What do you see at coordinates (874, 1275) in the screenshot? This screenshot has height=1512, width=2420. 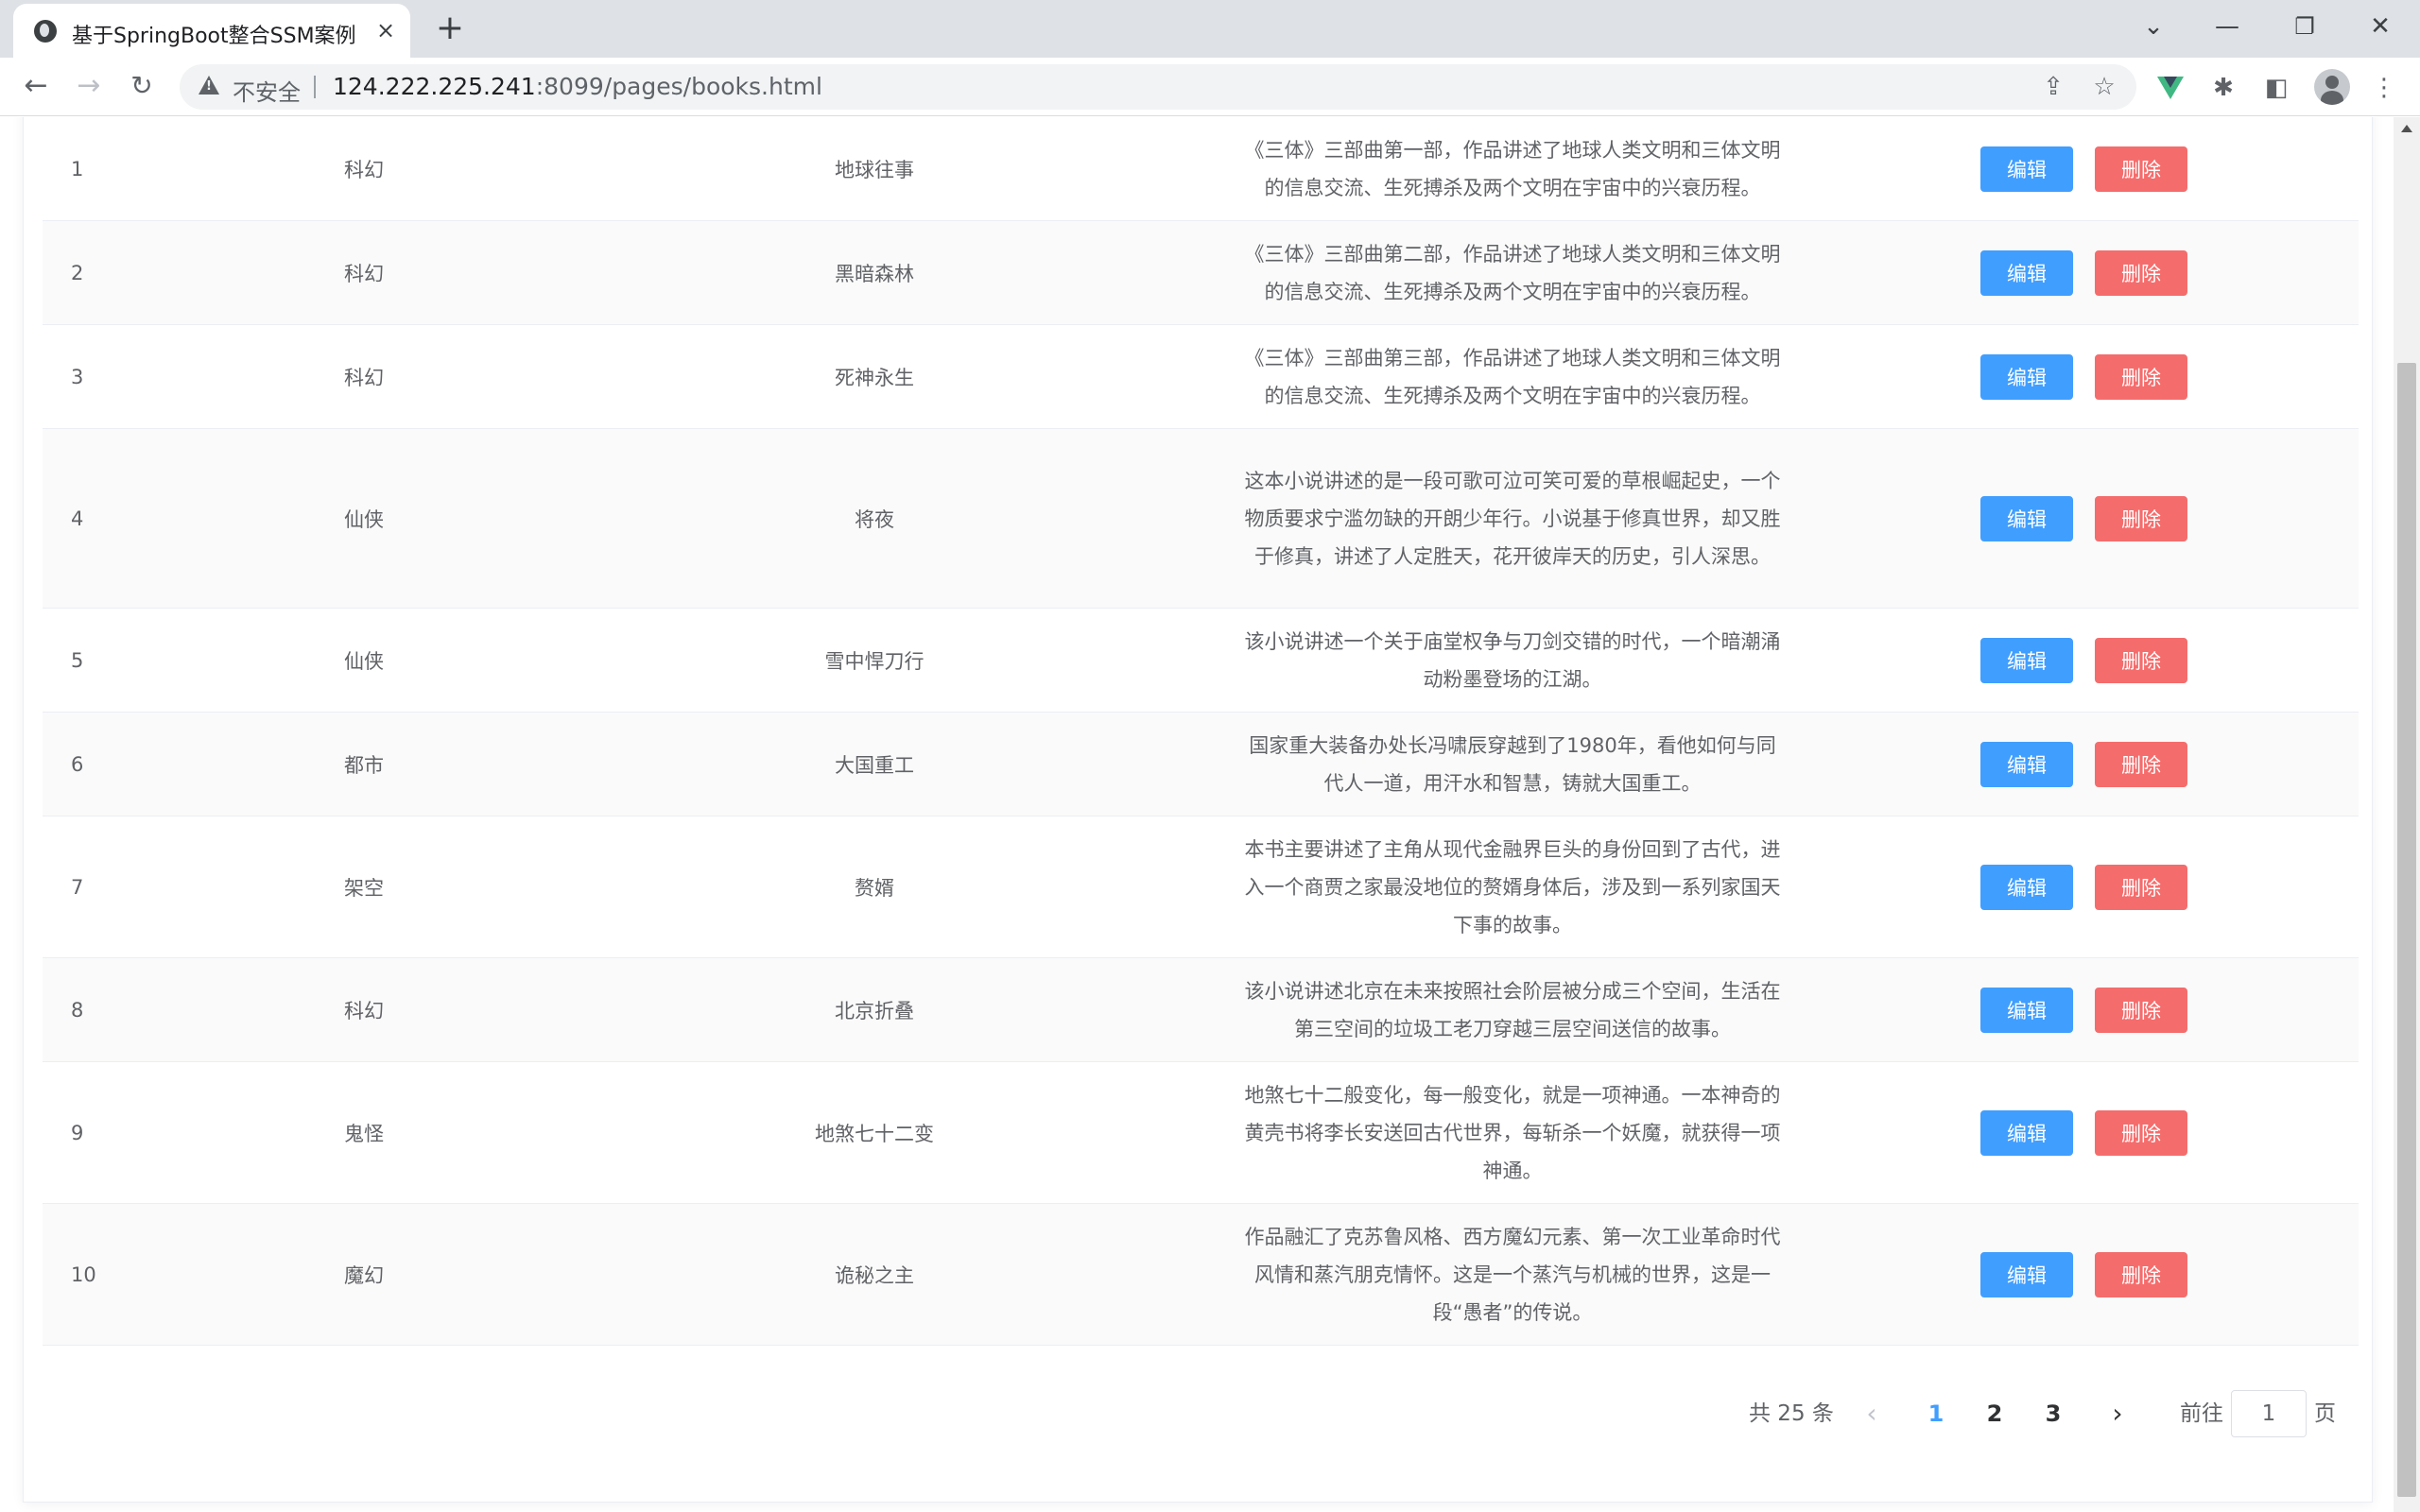 I see `cell-name: 诡秘之主` at bounding box center [874, 1275].